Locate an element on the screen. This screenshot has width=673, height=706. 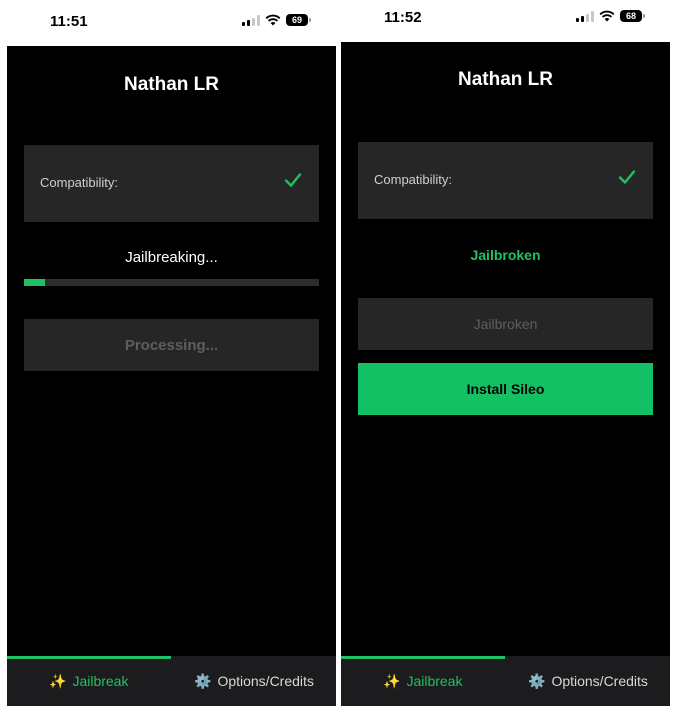
status-time: 11:51 is located at coordinates (69, 21).